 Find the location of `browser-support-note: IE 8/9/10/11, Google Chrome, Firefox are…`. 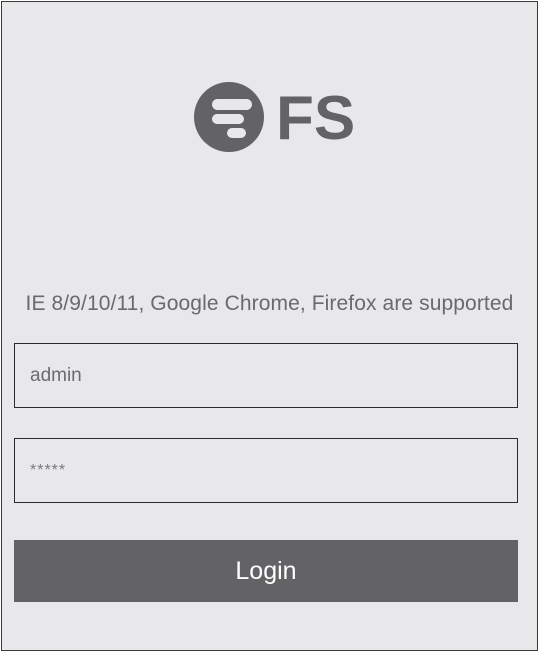

browser-support-note: IE 8/9/10/11, Google Chrome, Firefox are… is located at coordinates (269, 303).